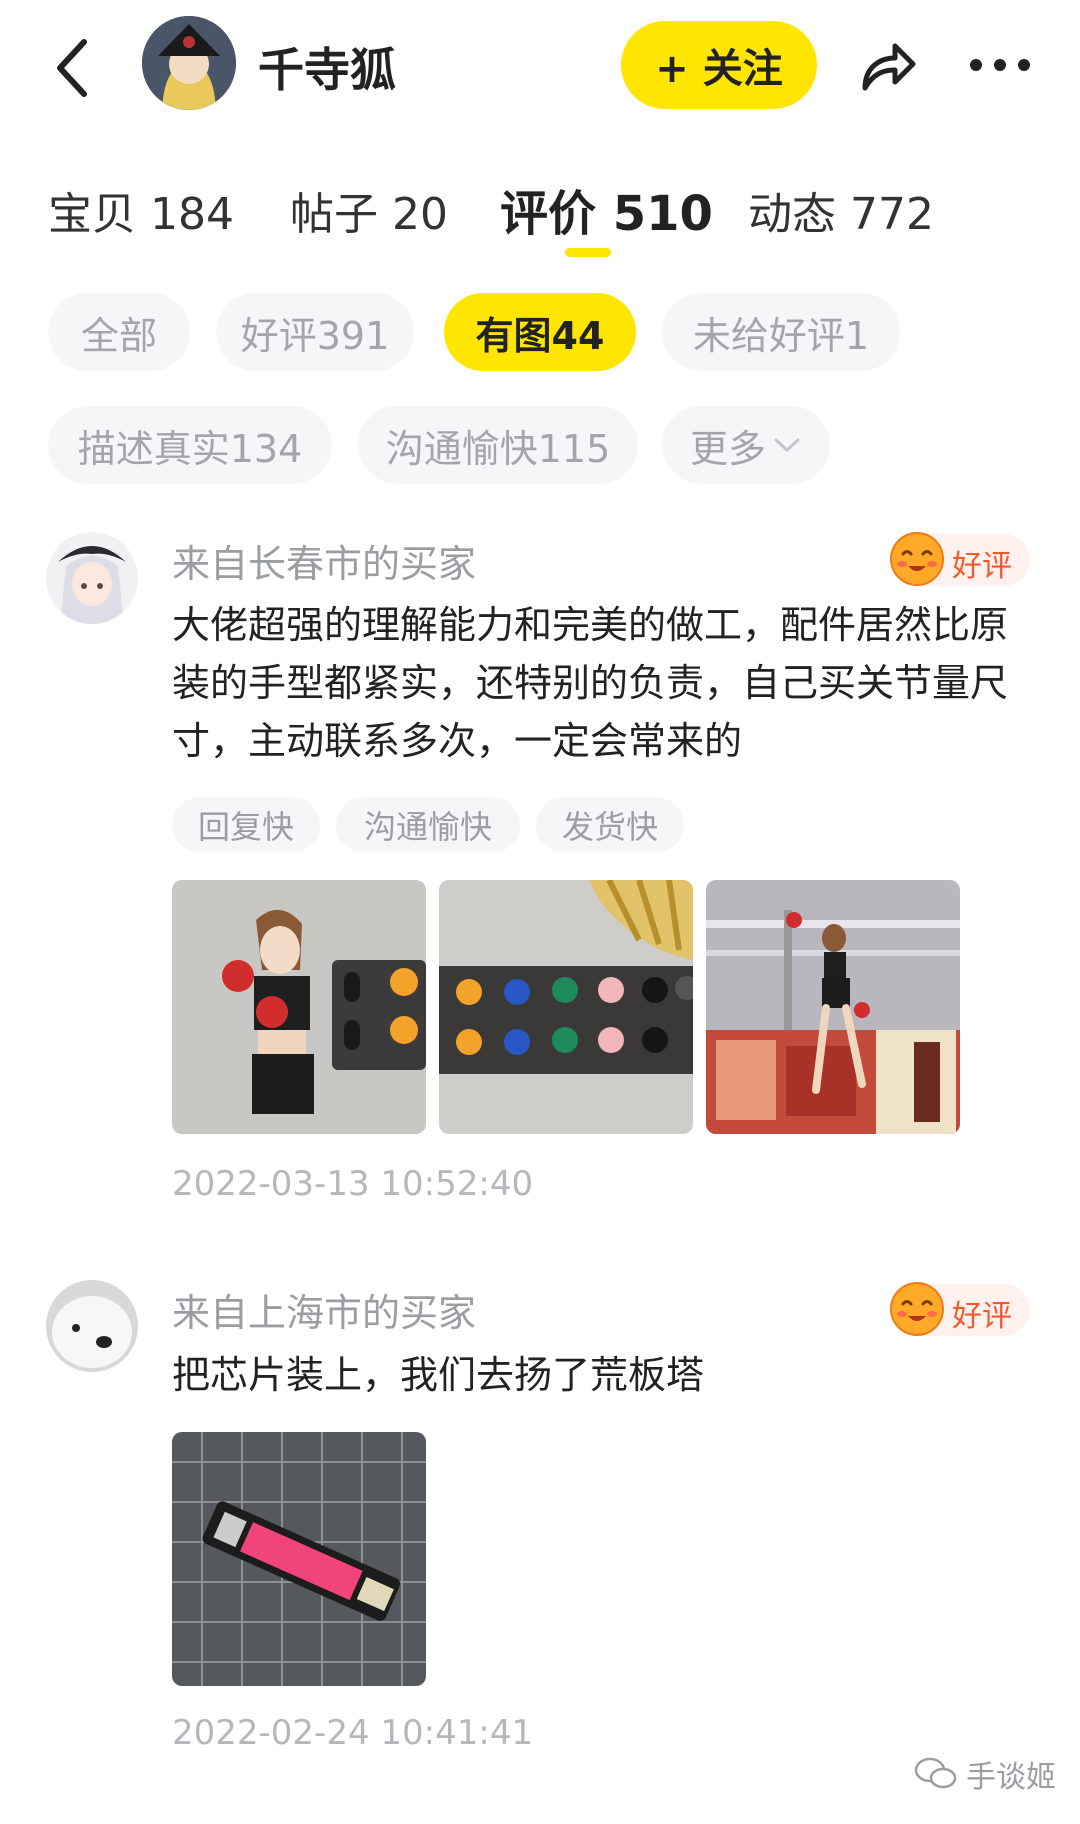 Image resolution: width=1080 pixels, height=1824 pixels. I want to click on chevron-down-icon, so click(787, 445).